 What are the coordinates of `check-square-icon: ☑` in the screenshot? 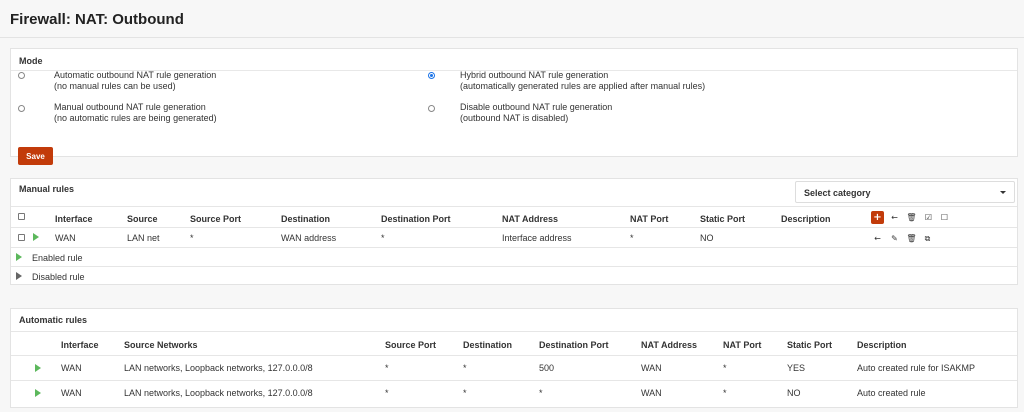 It's located at (928, 217).